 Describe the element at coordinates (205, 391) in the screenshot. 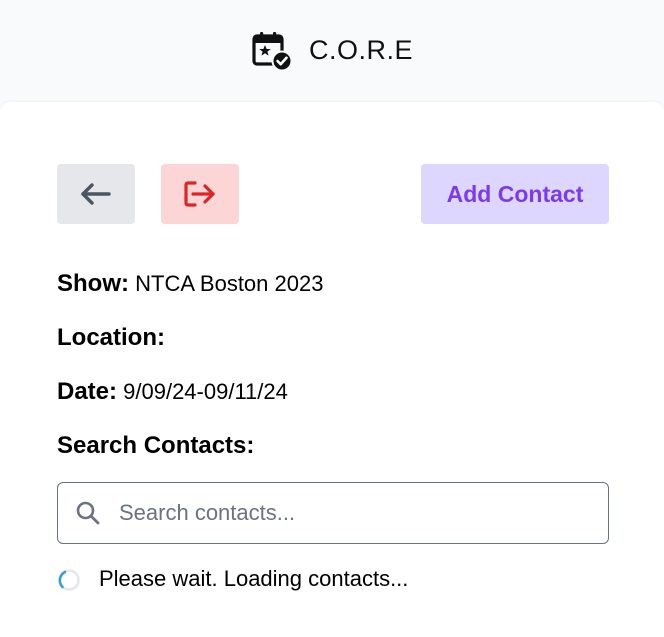

I see `date-value: 9/09/24-09/11/24` at that location.